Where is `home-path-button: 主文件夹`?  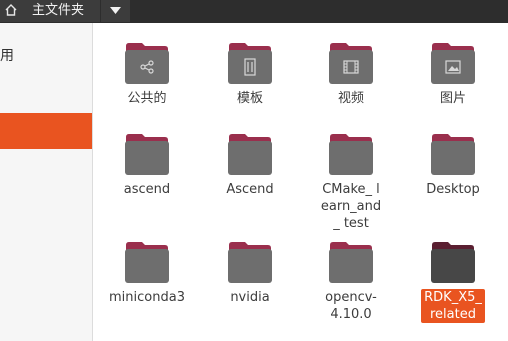
home-path-button: 主文件夹 is located at coordinates (50, 11).